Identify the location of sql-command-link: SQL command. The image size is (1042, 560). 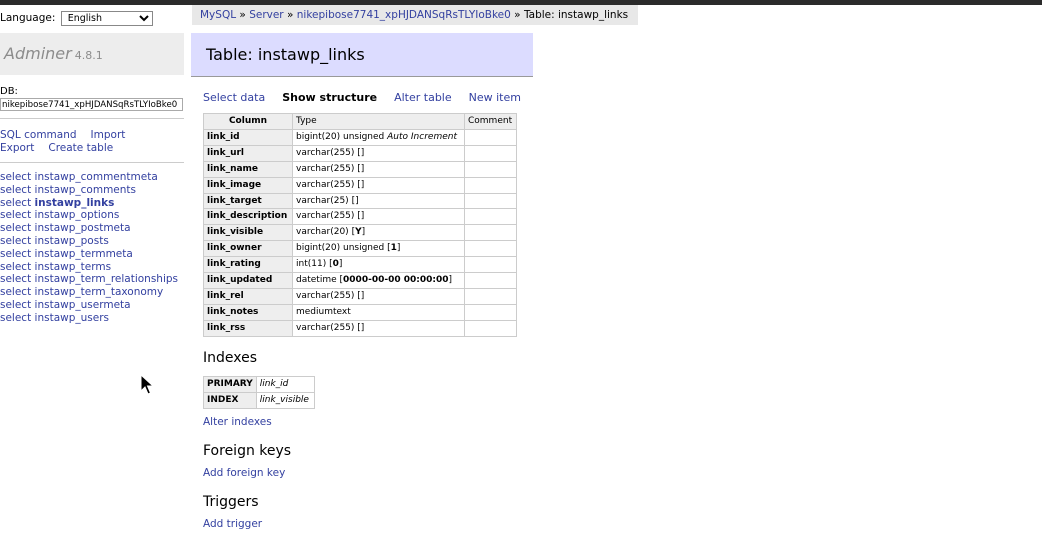
(38, 135).